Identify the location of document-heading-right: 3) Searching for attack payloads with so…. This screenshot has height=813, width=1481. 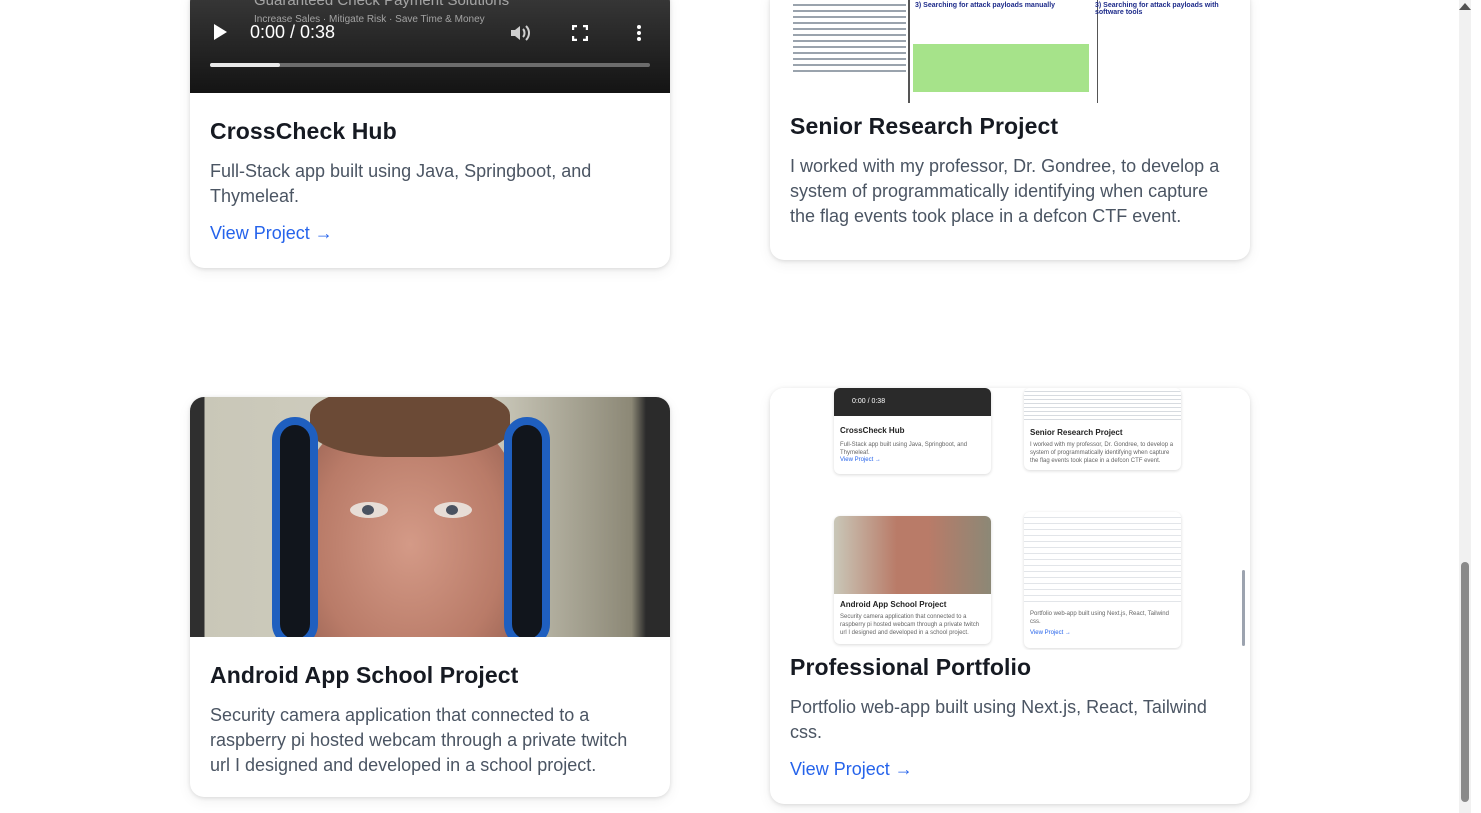
(1157, 9).